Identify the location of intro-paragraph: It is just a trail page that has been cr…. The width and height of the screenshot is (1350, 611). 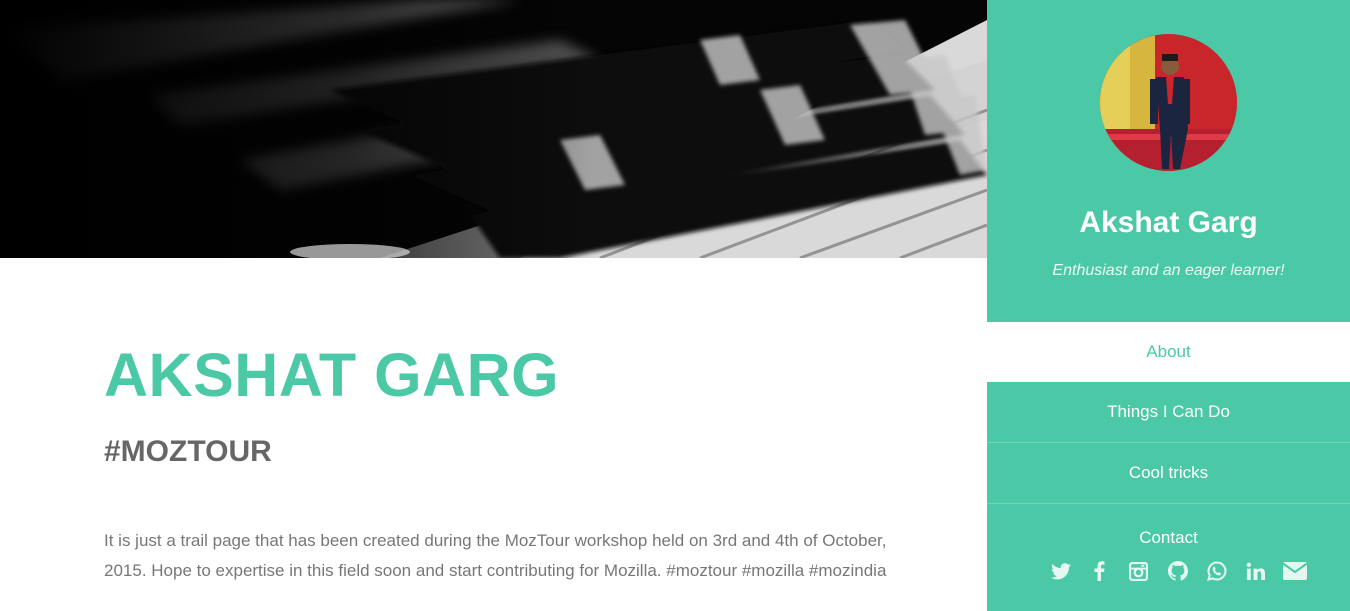
(495, 555).